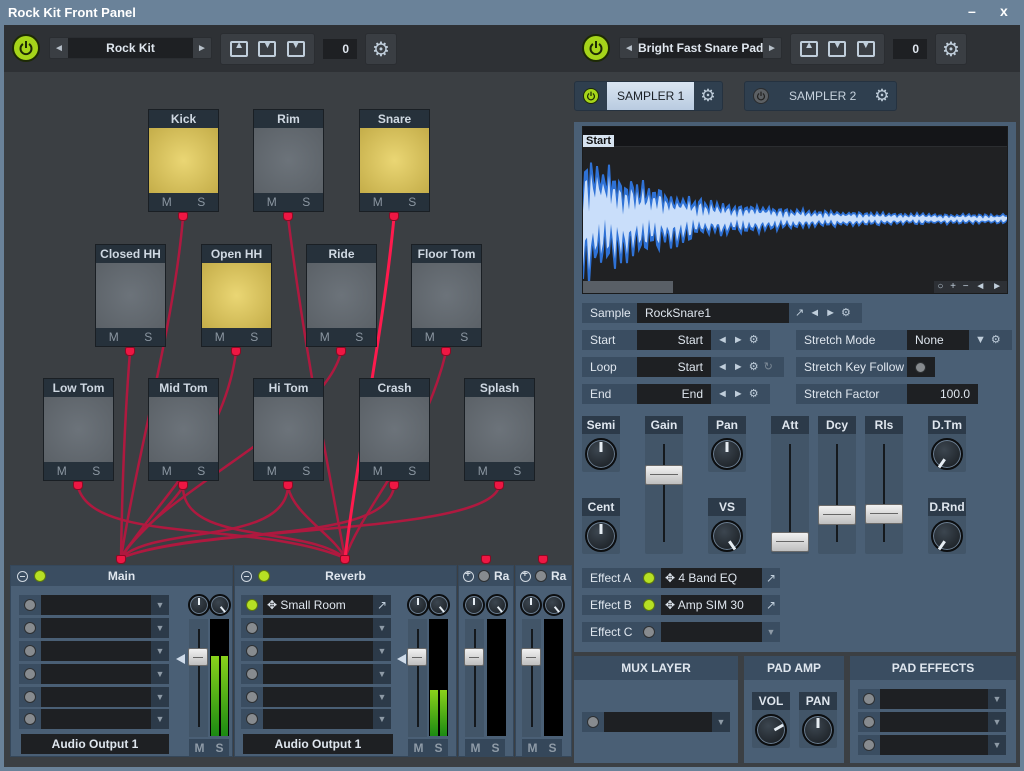  Describe the element at coordinates (795, 137) in the screenshot. I see `waveform-ruler` at that location.